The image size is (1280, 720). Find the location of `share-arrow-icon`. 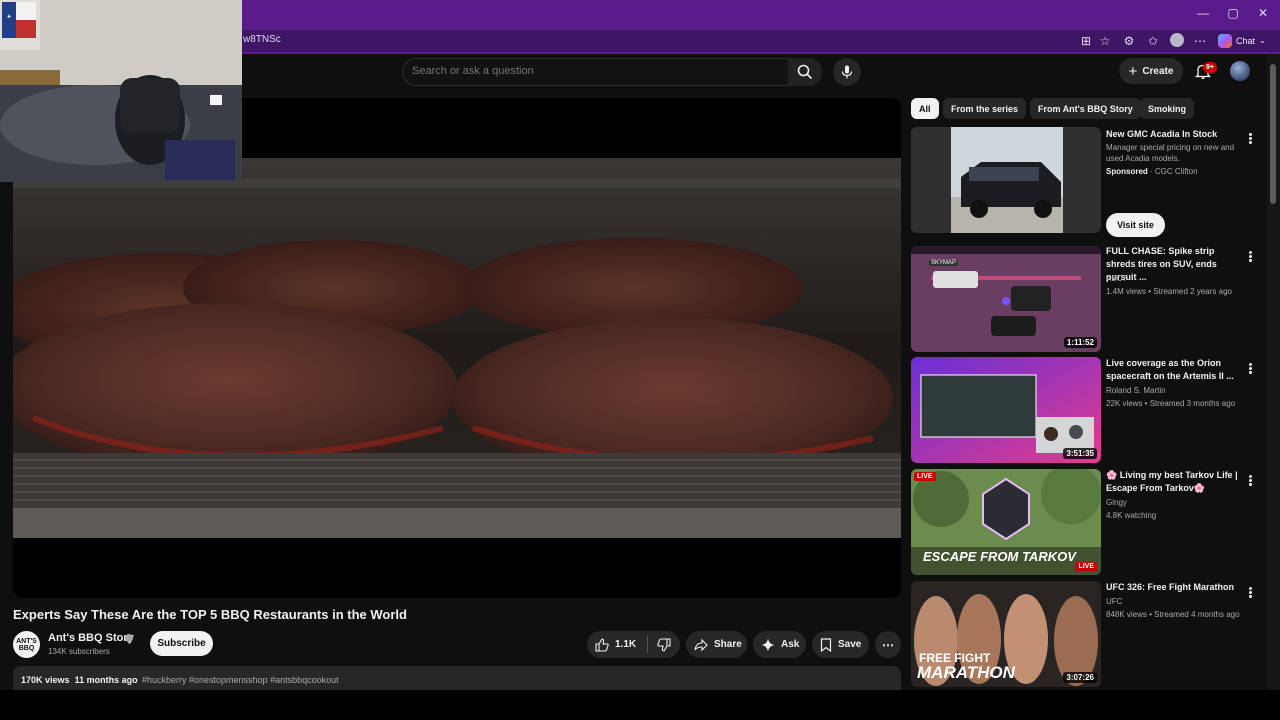

share-arrow-icon is located at coordinates (701, 644).